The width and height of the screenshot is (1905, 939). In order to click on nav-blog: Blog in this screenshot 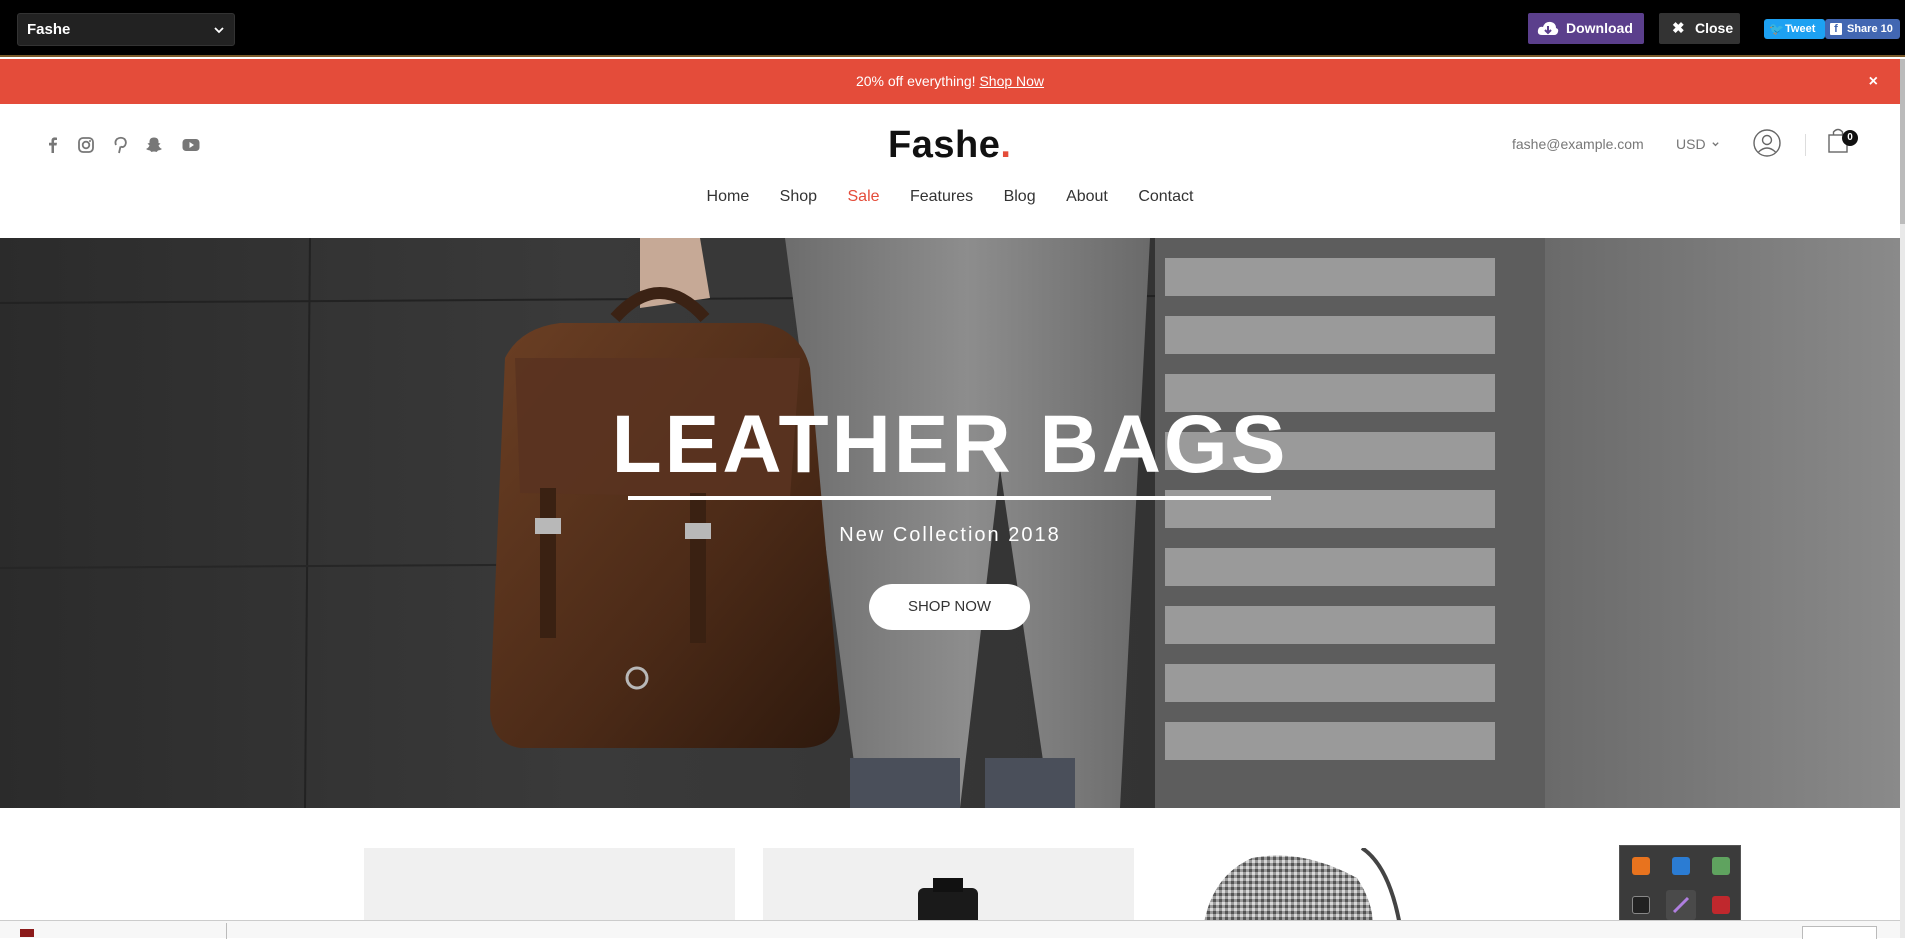, I will do `click(1020, 197)`.